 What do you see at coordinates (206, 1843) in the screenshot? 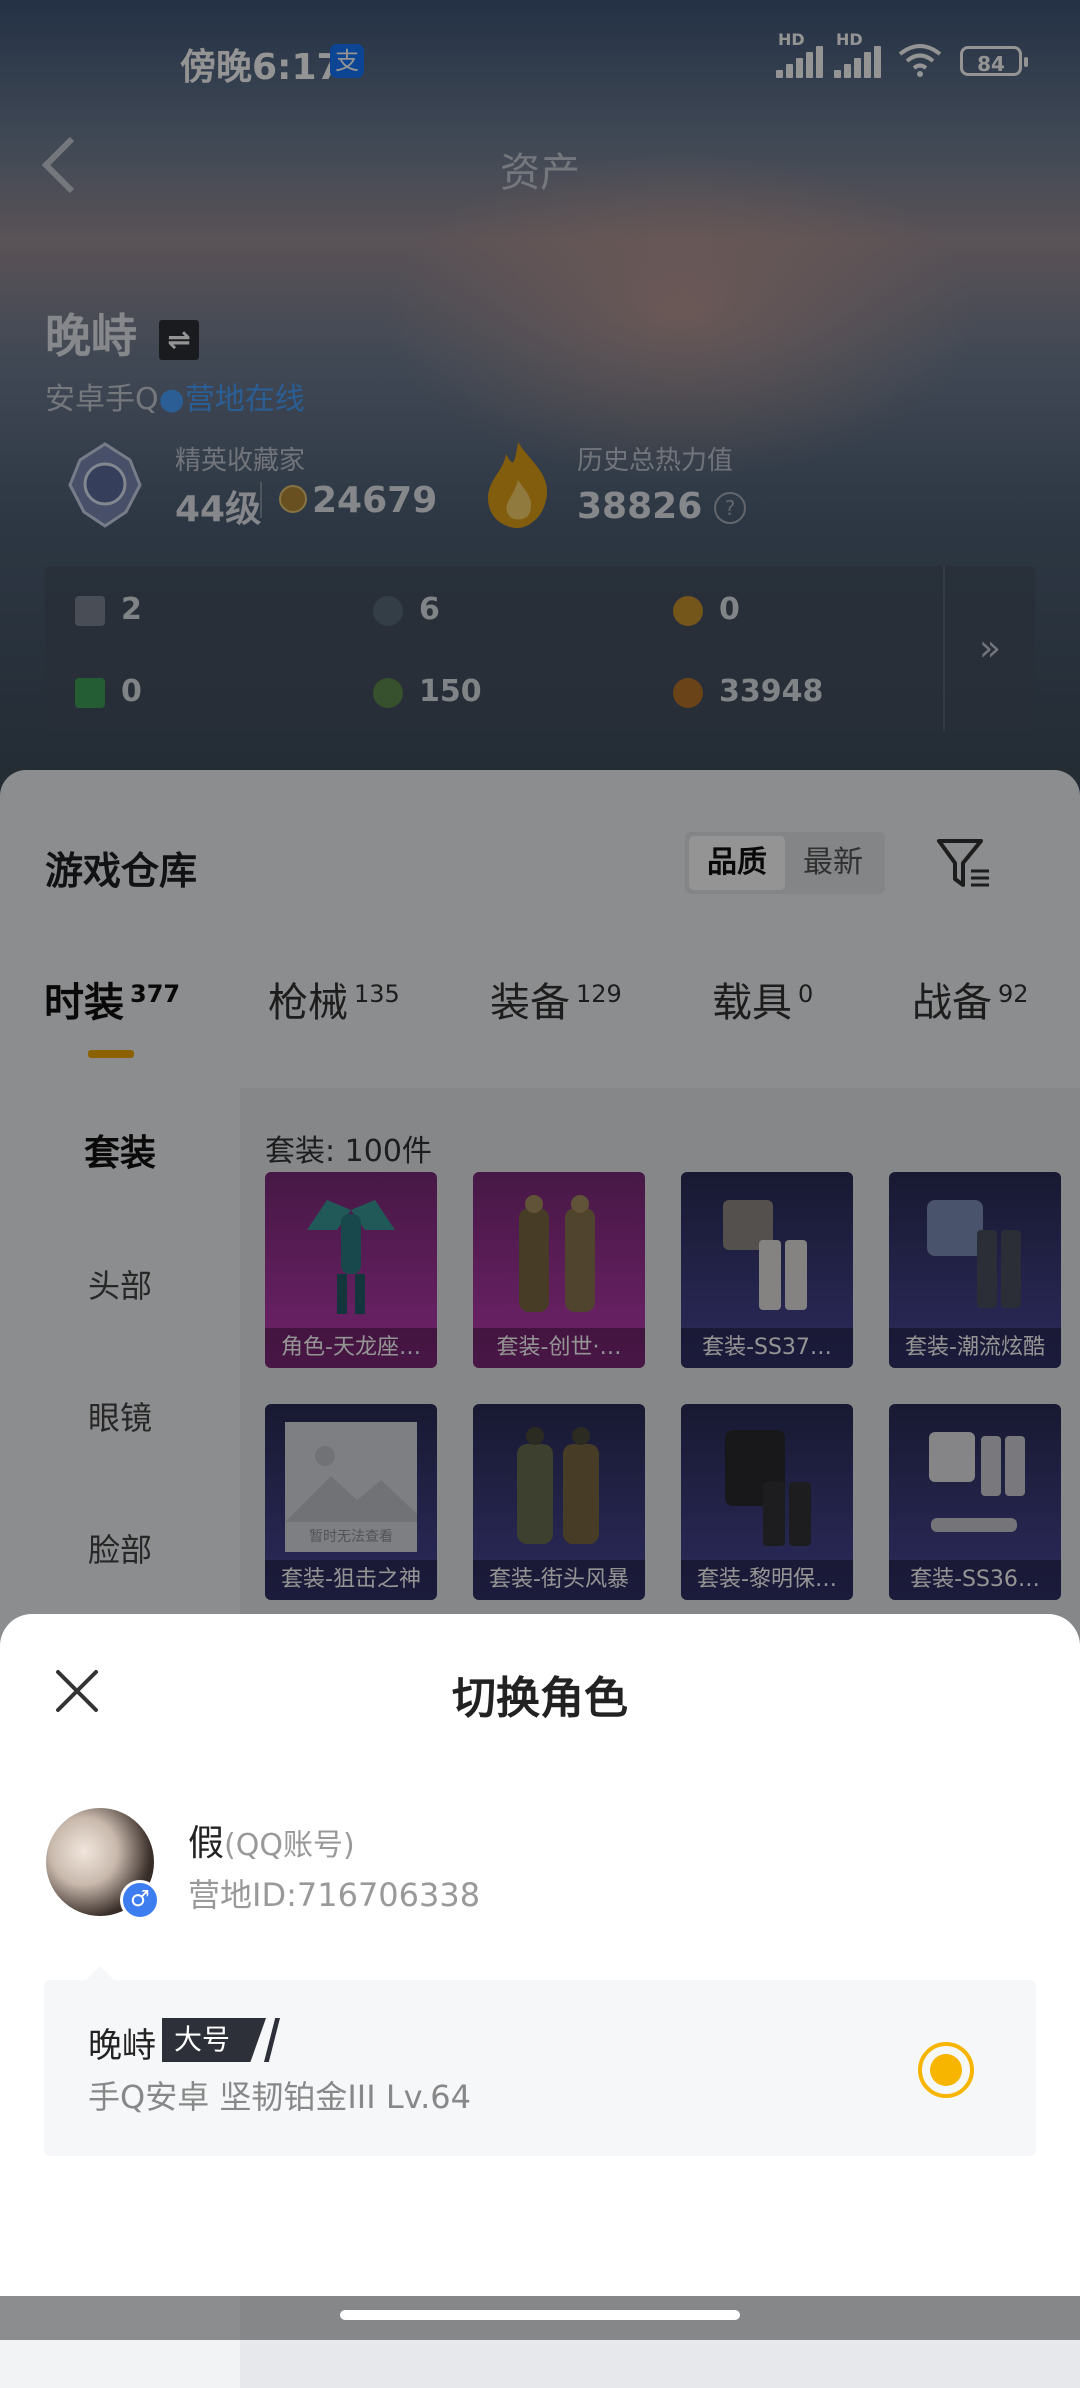
I see `account-name: 假` at bounding box center [206, 1843].